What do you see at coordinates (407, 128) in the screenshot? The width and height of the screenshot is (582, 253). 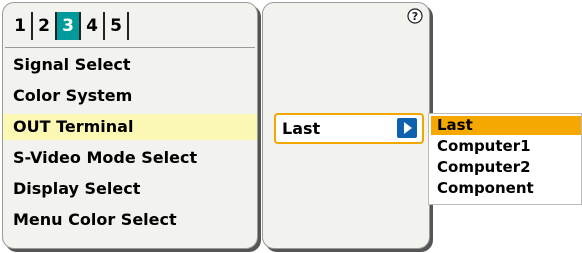 I see `triangle-right-icon` at bounding box center [407, 128].